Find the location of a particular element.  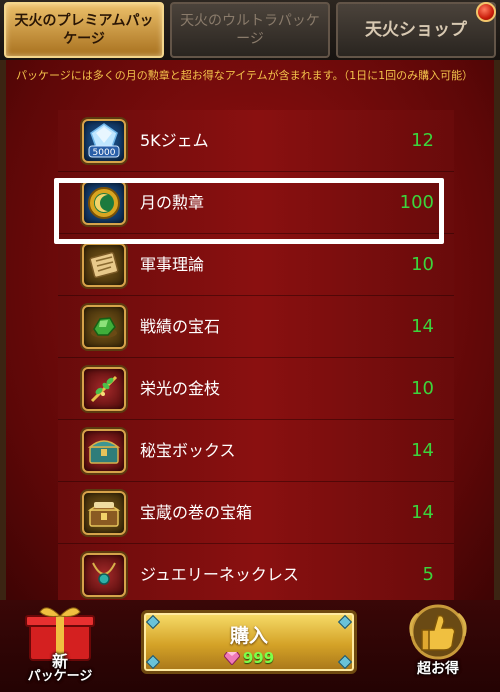

list-item: 戦績の宝石 14 is located at coordinates (256, 327).